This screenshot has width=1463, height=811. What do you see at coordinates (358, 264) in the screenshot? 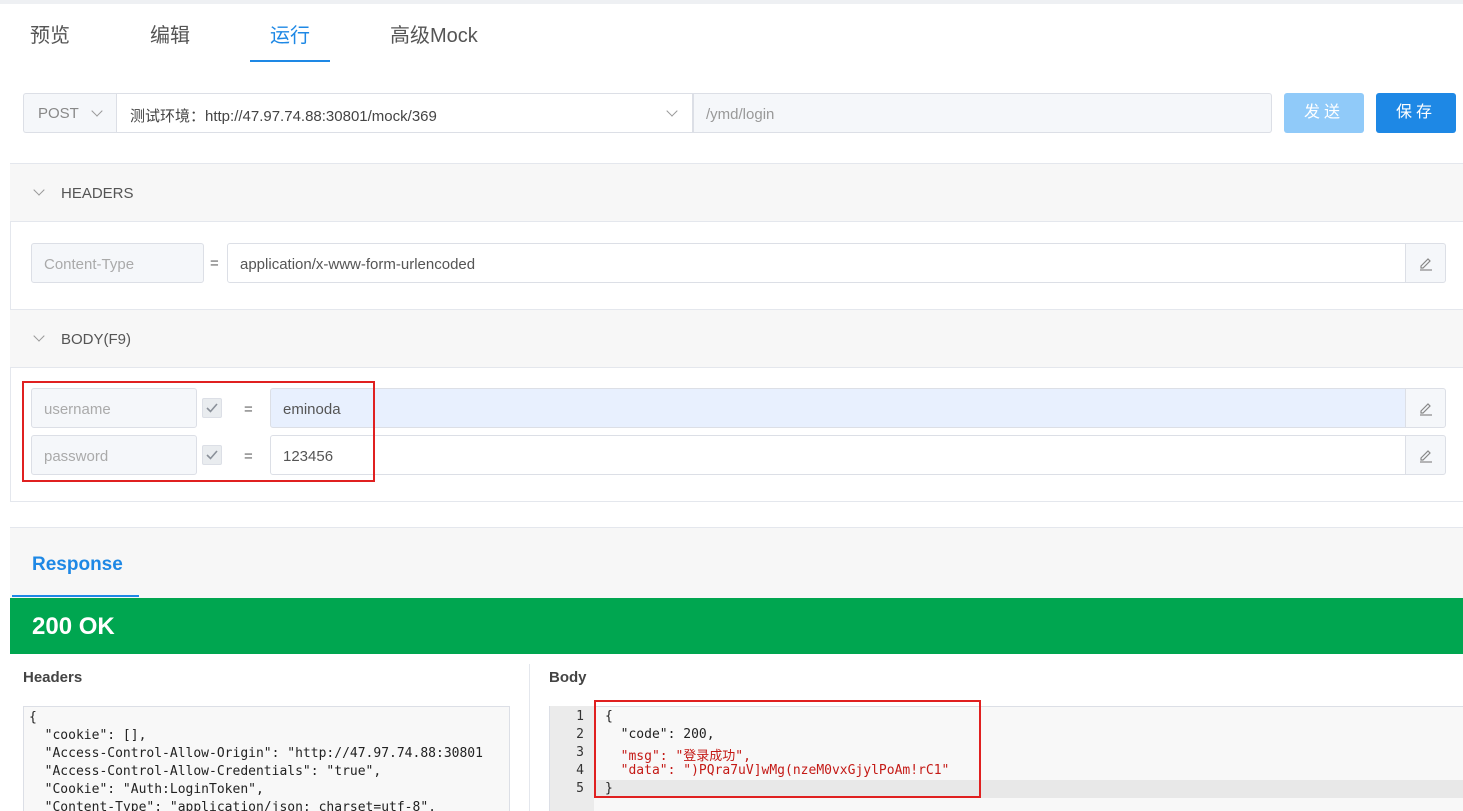
I see `header-value-text: application/x-www-form-urlencoded` at bounding box center [358, 264].